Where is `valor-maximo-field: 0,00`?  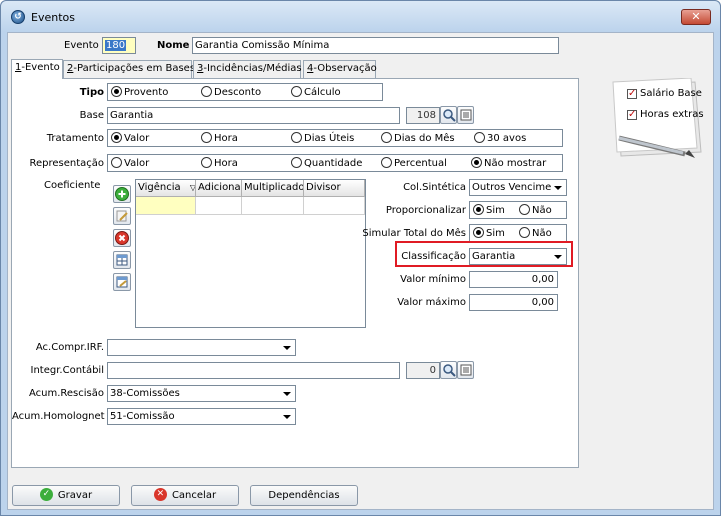
valor-maximo-field: 0,00 is located at coordinates (513, 302).